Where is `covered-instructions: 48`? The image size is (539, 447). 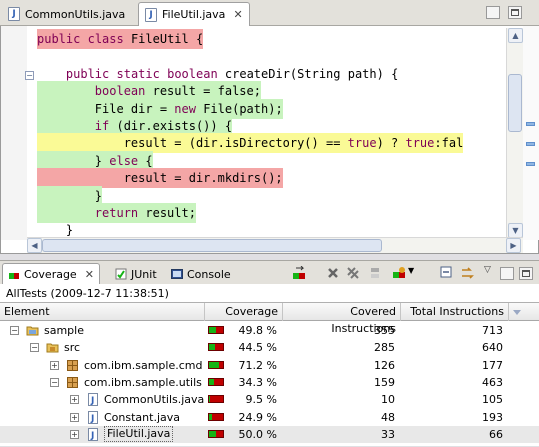 covered-instructions: 48 is located at coordinates (388, 417).